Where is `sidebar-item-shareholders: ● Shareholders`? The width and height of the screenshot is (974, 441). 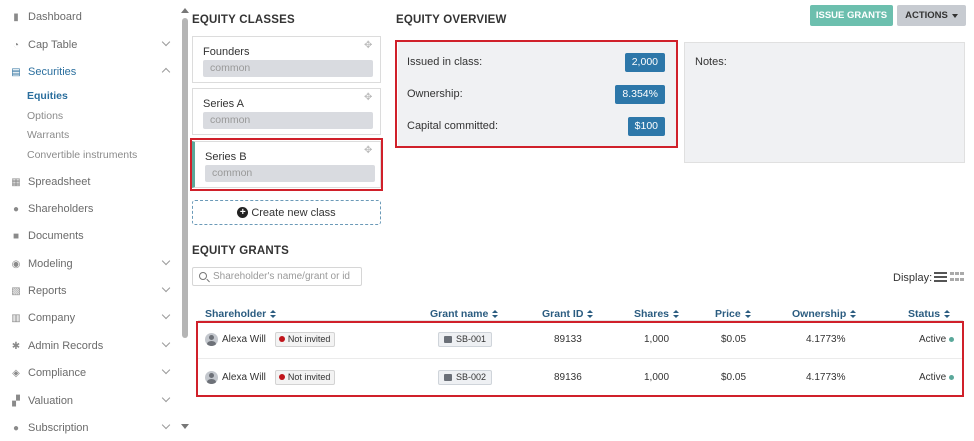
sidebar-item-shareholders: ● Shareholders is located at coordinates (92, 209).